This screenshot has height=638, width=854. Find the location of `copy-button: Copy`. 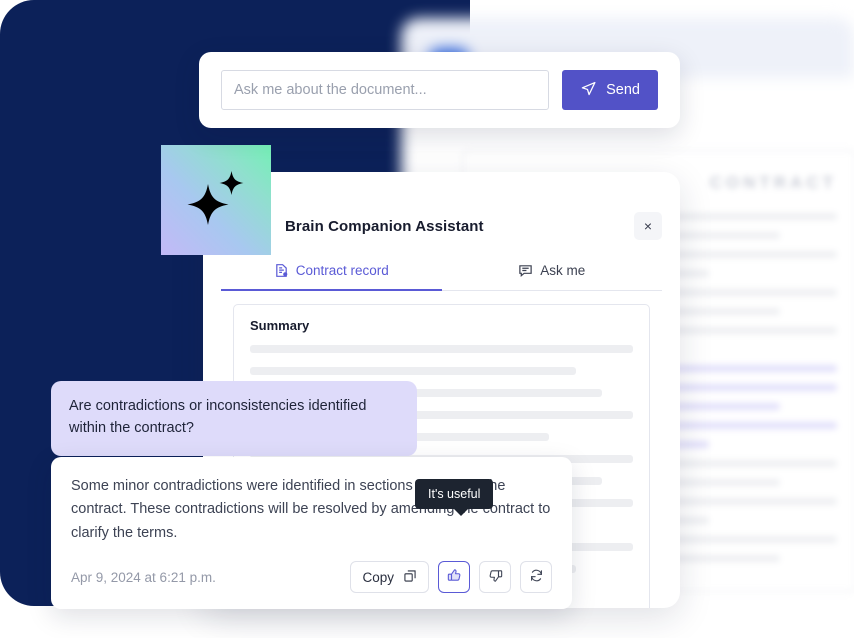

copy-button: Copy is located at coordinates (389, 577).